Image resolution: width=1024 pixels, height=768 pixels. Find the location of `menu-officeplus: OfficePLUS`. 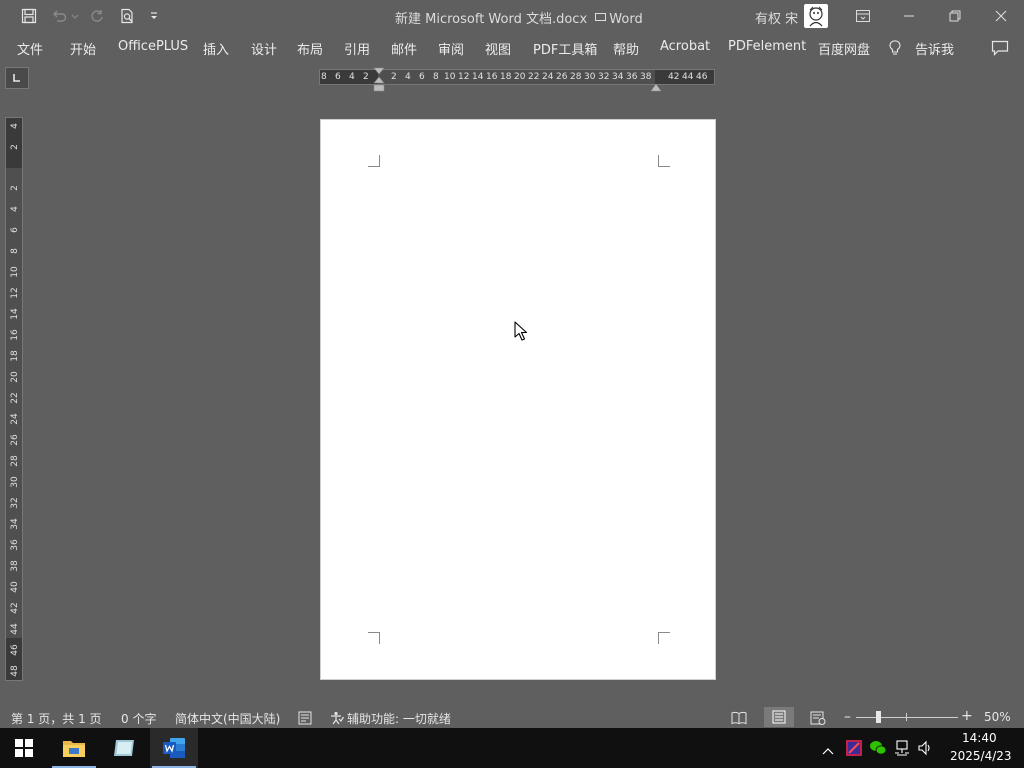

menu-officeplus: OfficePLUS is located at coordinates (153, 46).